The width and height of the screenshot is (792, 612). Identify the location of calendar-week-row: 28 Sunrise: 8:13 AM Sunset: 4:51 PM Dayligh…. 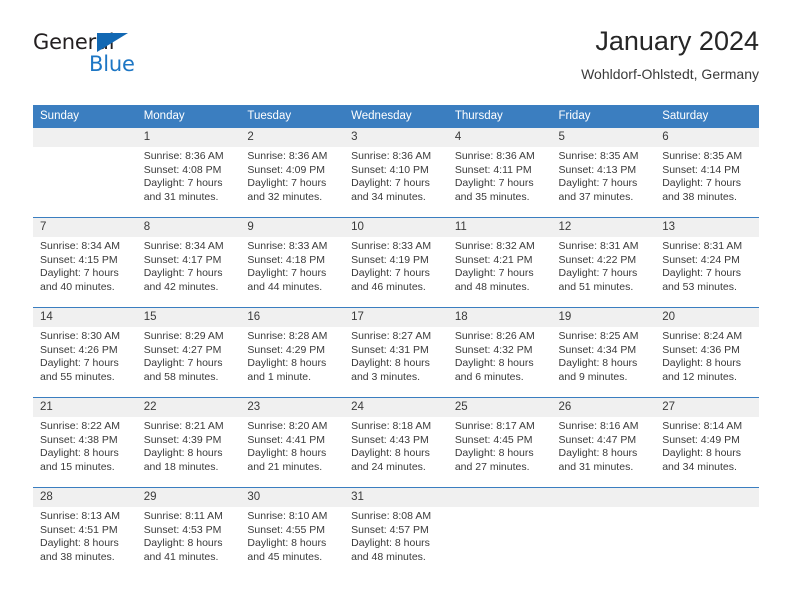
(396, 532).